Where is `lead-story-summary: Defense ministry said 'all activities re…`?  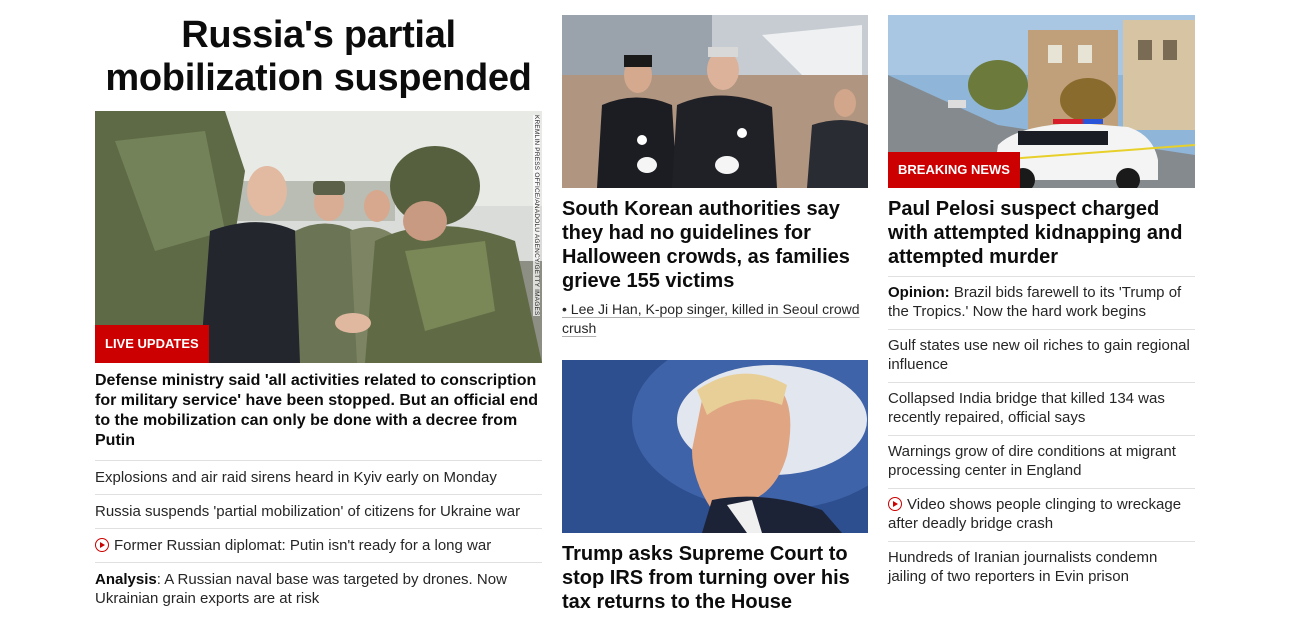
lead-story-summary: Defense ministry said 'all activities re… is located at coordinates (318, 416).